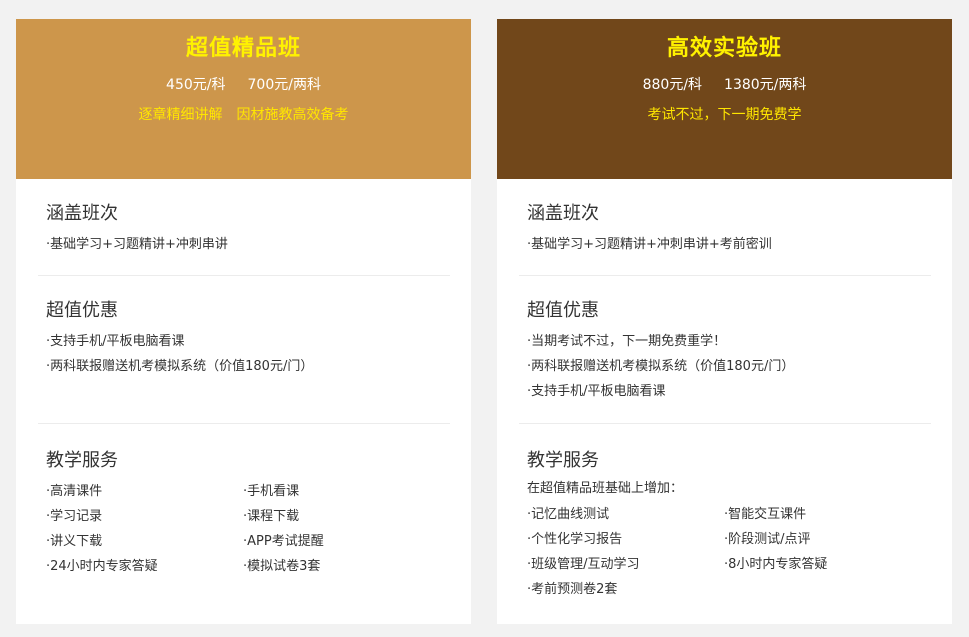  I want to click on list-item: ·班级管理/互动学习, so click(583, 564).